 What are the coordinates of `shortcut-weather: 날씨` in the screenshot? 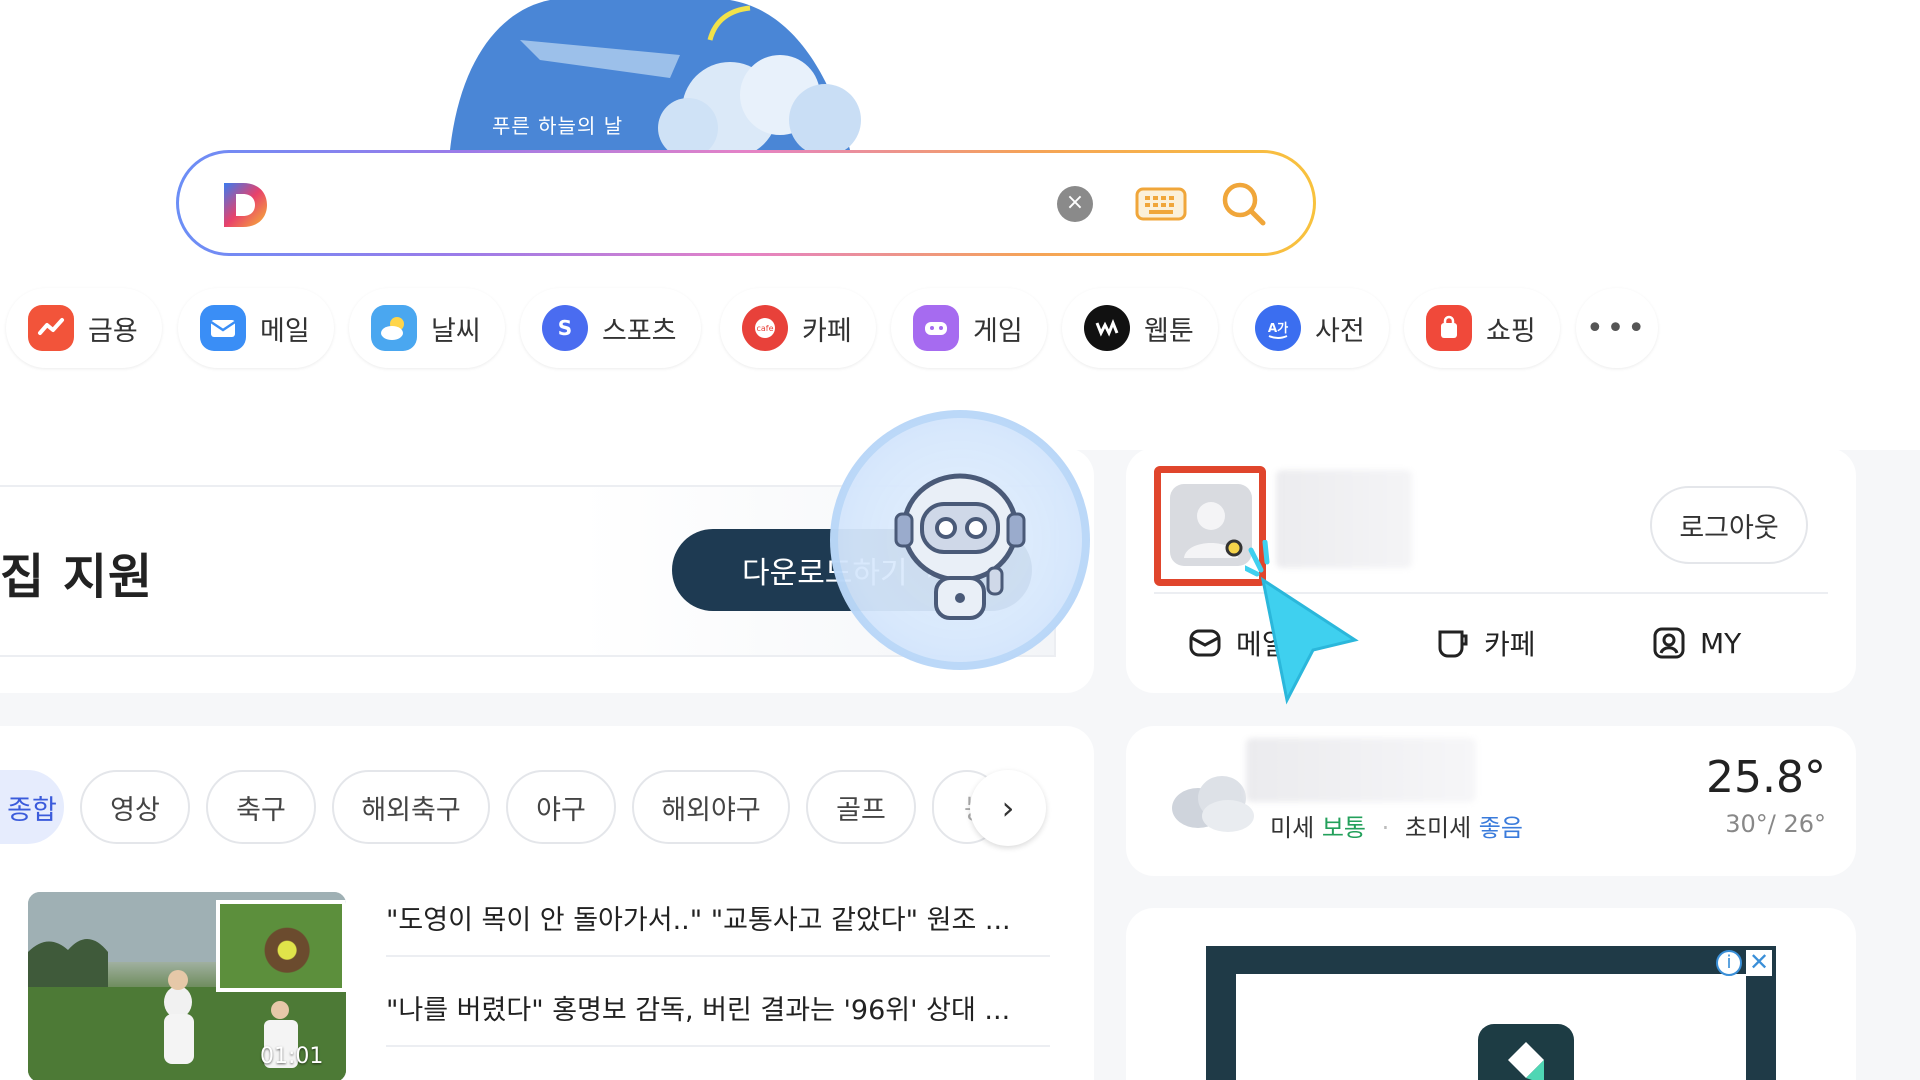 It's located at (427, 328).